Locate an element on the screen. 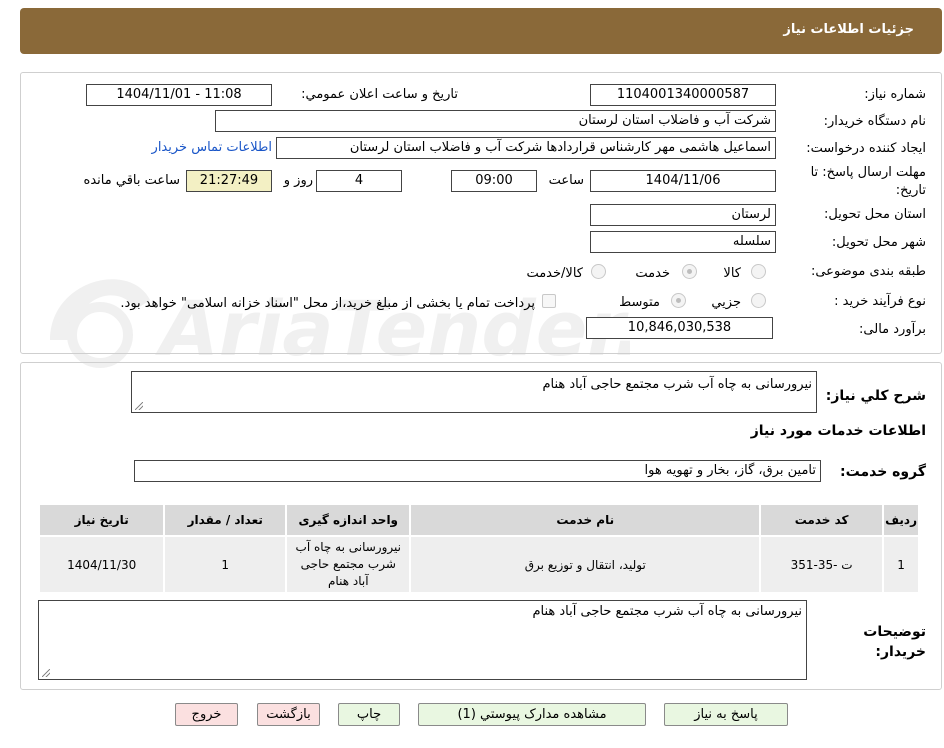 The height and width of the screenshot is (748, 944). category-goods-label: کالا is located at coordinates (732, 273).